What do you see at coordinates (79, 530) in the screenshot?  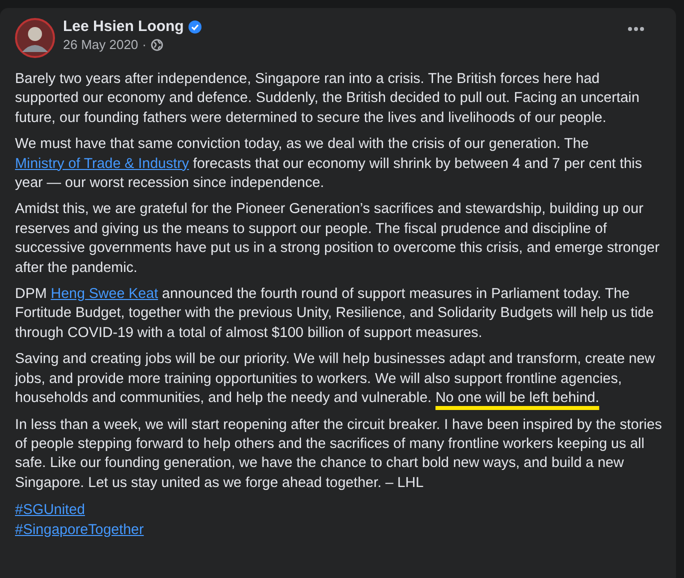 I see `hashtag-link: #SingaporeTogether` at bounding box center [79, 530].